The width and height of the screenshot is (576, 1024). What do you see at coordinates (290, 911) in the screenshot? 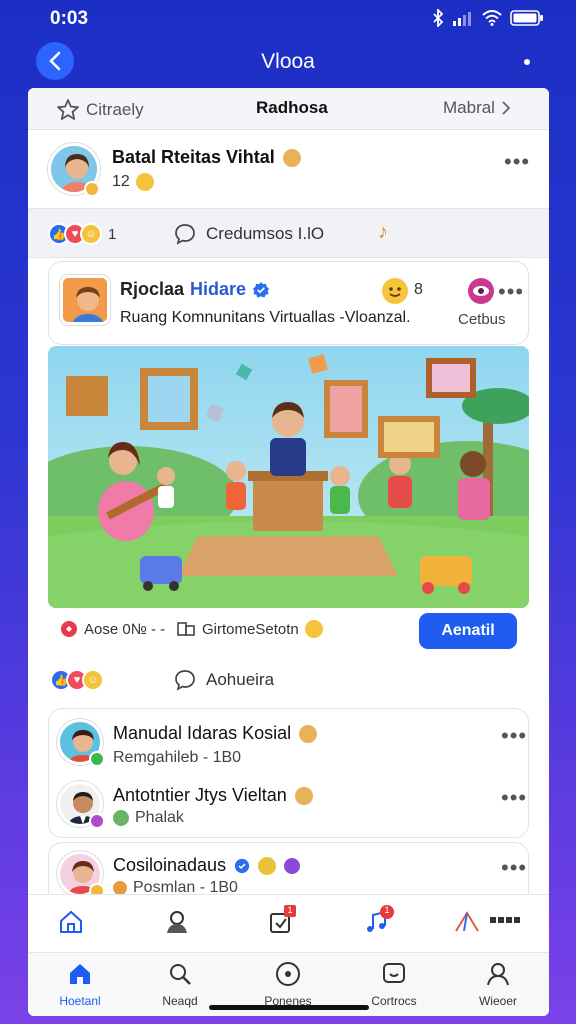
I see `notes-badge: 1` at bounding box center [290, 911].